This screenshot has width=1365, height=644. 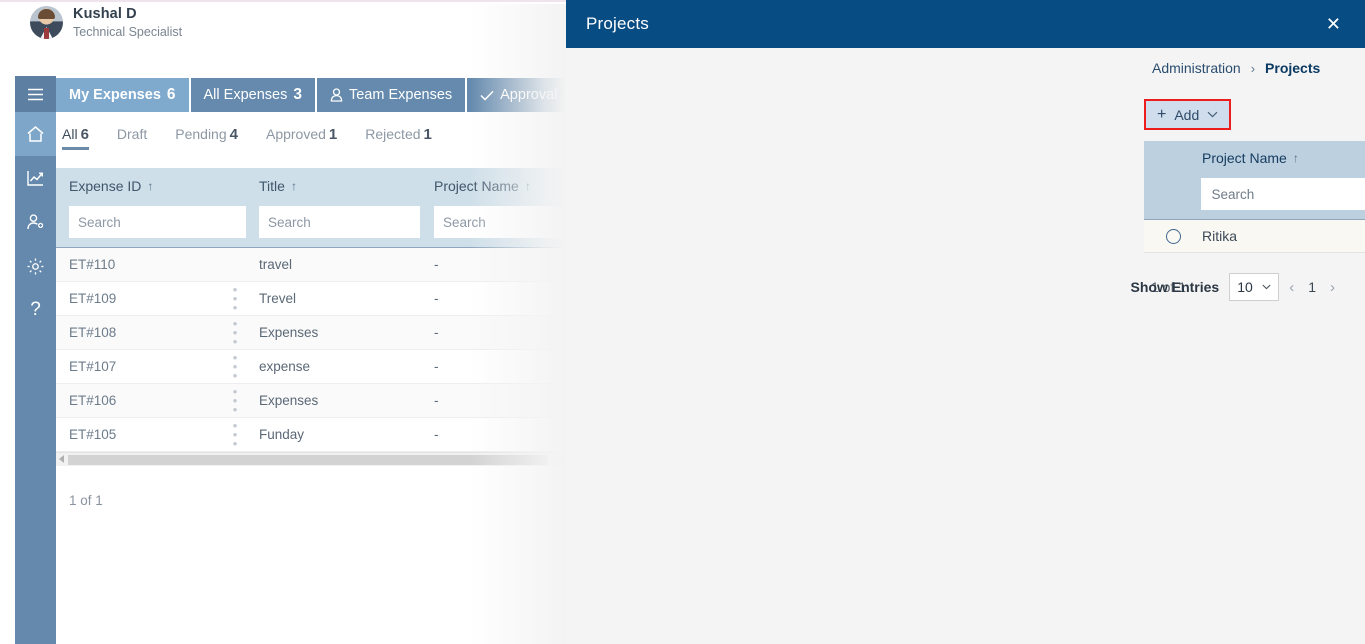 I want to click on column-header-expense-id: Expense ID ↑, so click(x=151, y=186).